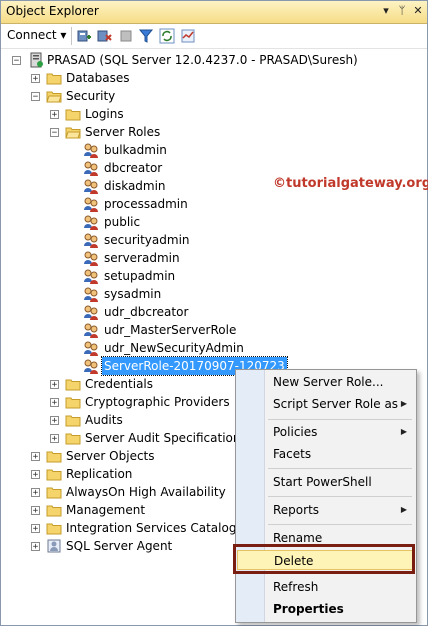  I want to click on toolbar: Connect ▾, so click(214, 36).